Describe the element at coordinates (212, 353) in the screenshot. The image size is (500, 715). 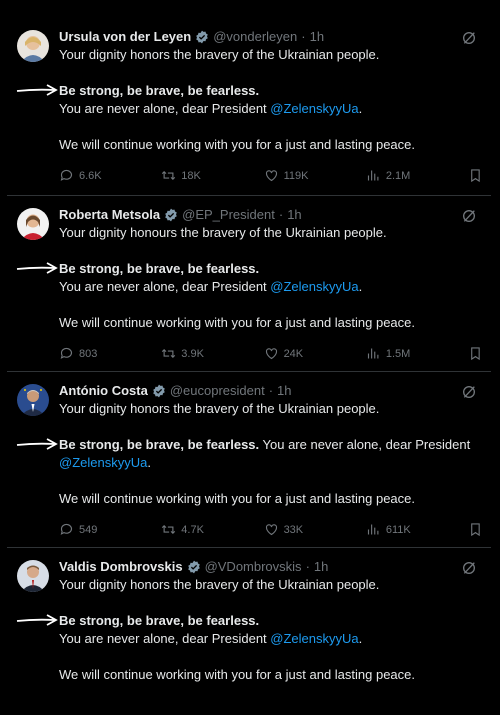
I see `repost-button: 3.9K` at that location.